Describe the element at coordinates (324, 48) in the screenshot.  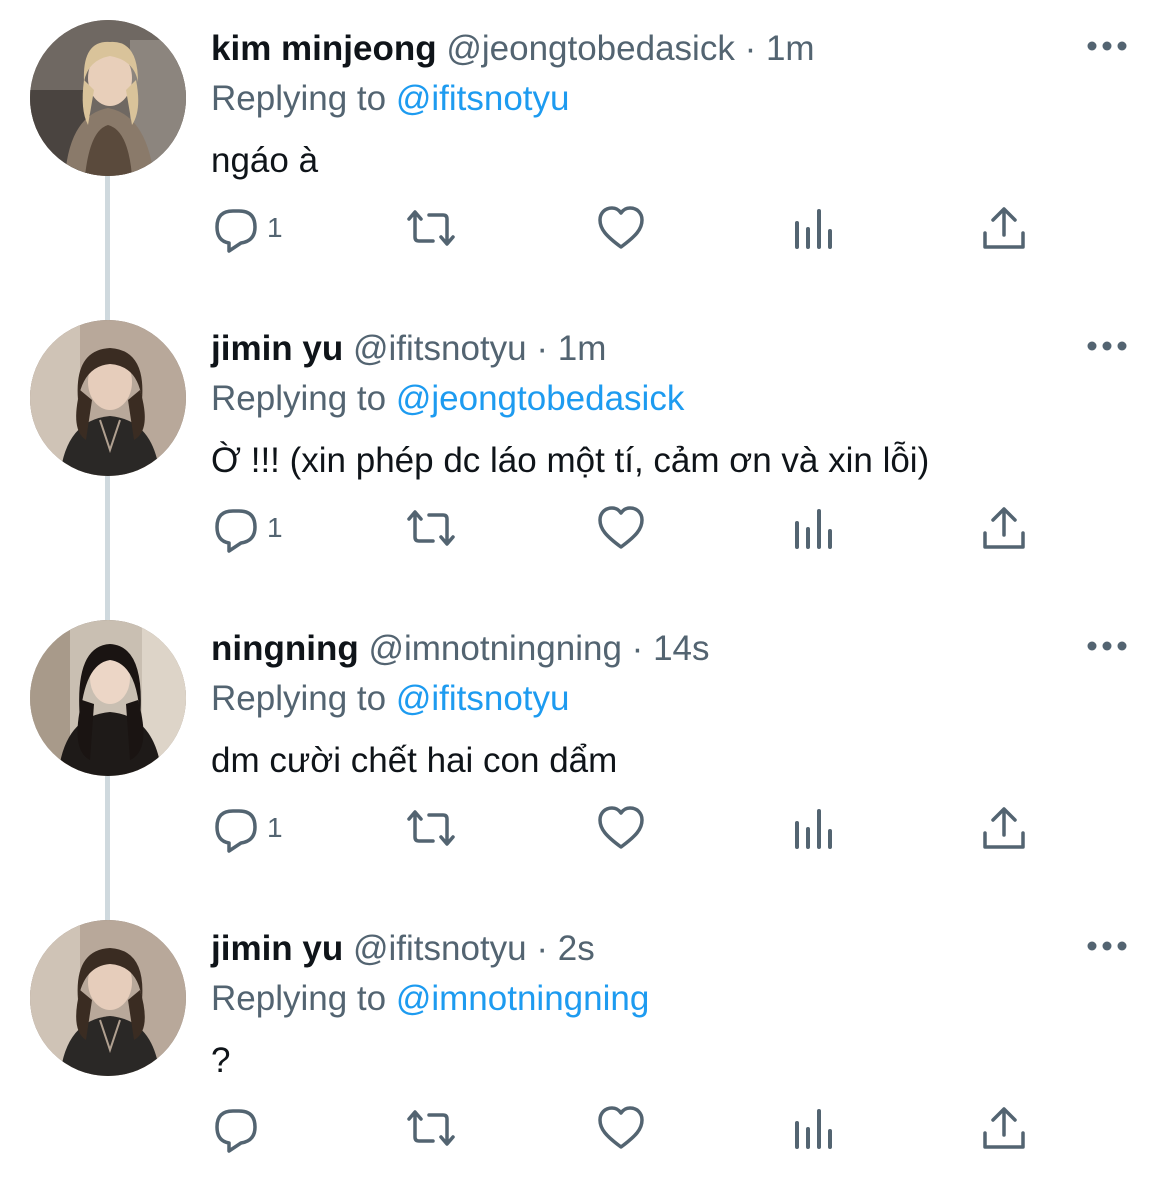
I see `display-name: kim minjeong` at that location.